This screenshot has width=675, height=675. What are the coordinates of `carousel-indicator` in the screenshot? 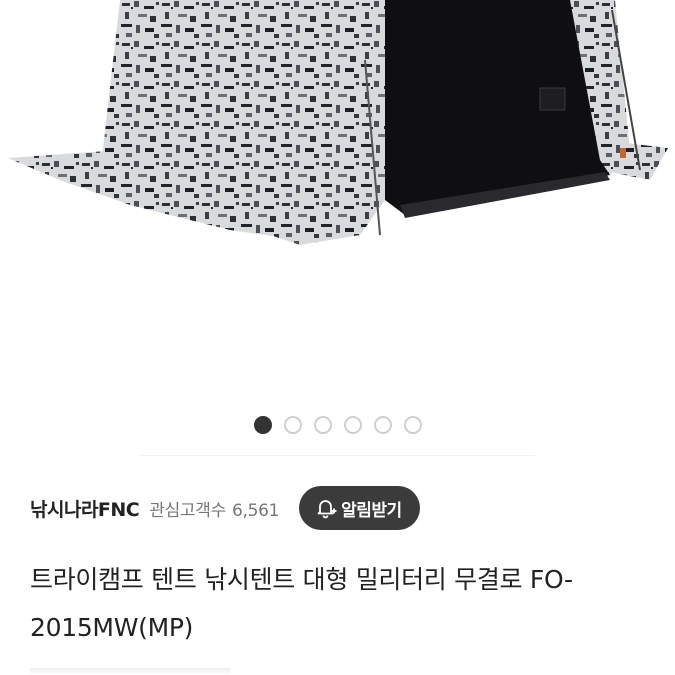 It's located at (337, 426).